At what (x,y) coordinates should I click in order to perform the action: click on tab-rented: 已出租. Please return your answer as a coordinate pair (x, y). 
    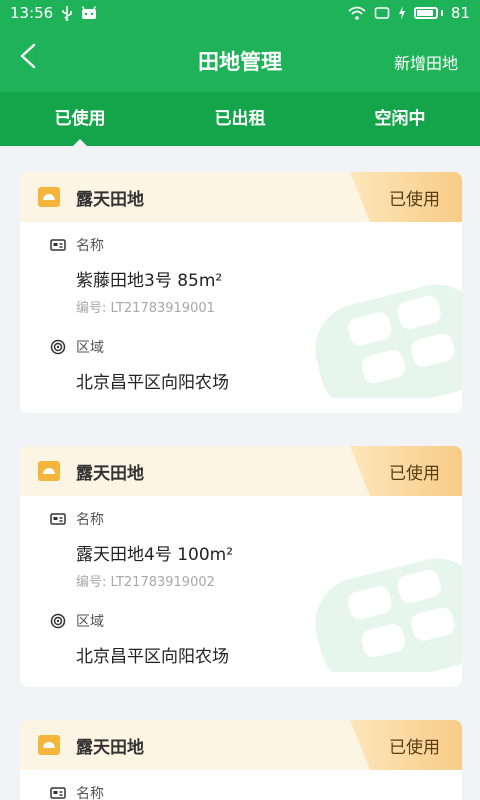
    Looking at the image, I should click on (240, 119).